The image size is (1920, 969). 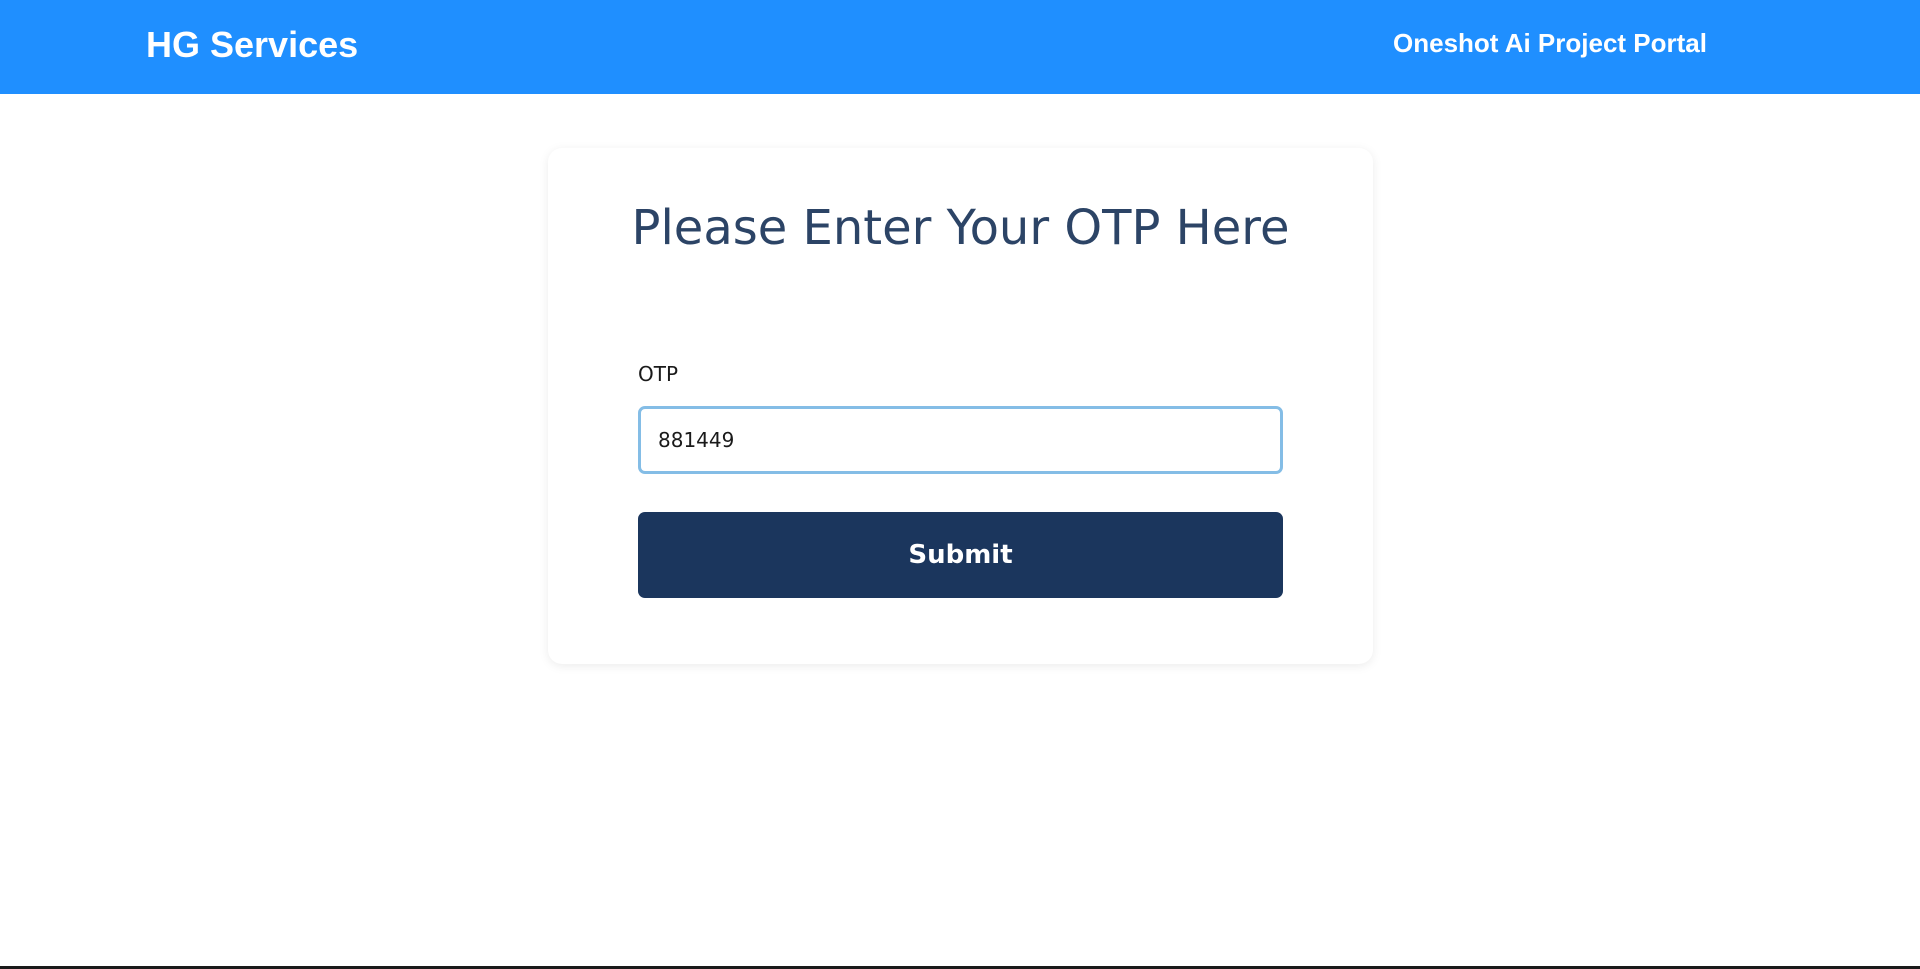 What do you see at coordinates (658, 374) in the screenshot?
I see `otp-field-label: OTP` at bounding box center [658, 374].